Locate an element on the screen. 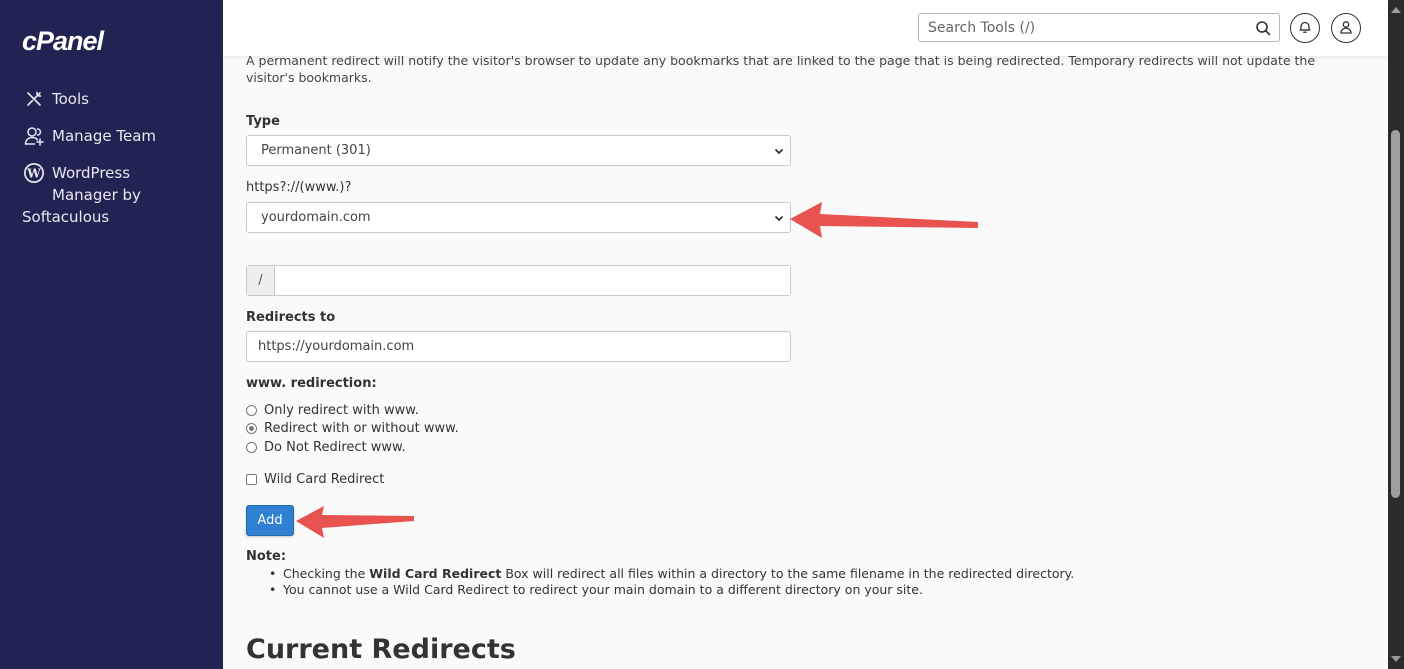  sidebar-item-label: Tools is located at coordinates (70, 99).